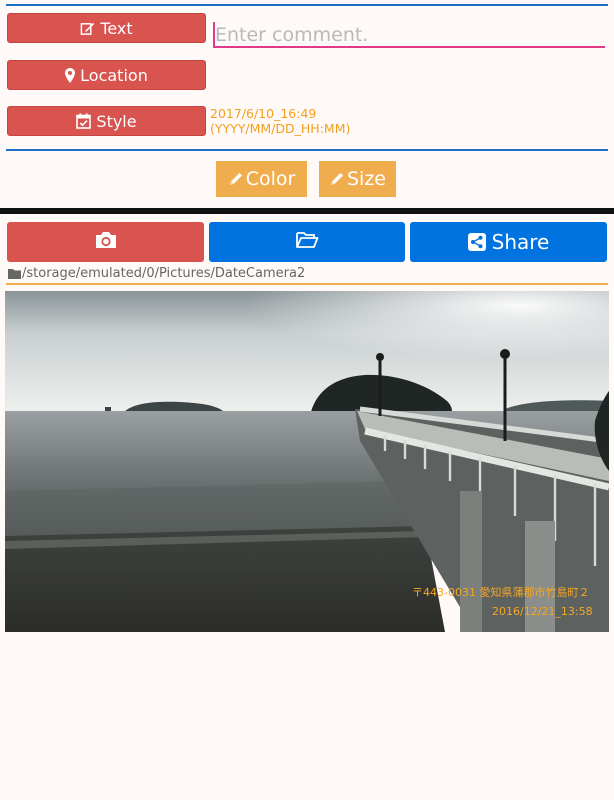 This screenshot has width=614, height=800. Describe the element at coordinates (307, 150) in the screenshot. I see `form-divider` at that location.